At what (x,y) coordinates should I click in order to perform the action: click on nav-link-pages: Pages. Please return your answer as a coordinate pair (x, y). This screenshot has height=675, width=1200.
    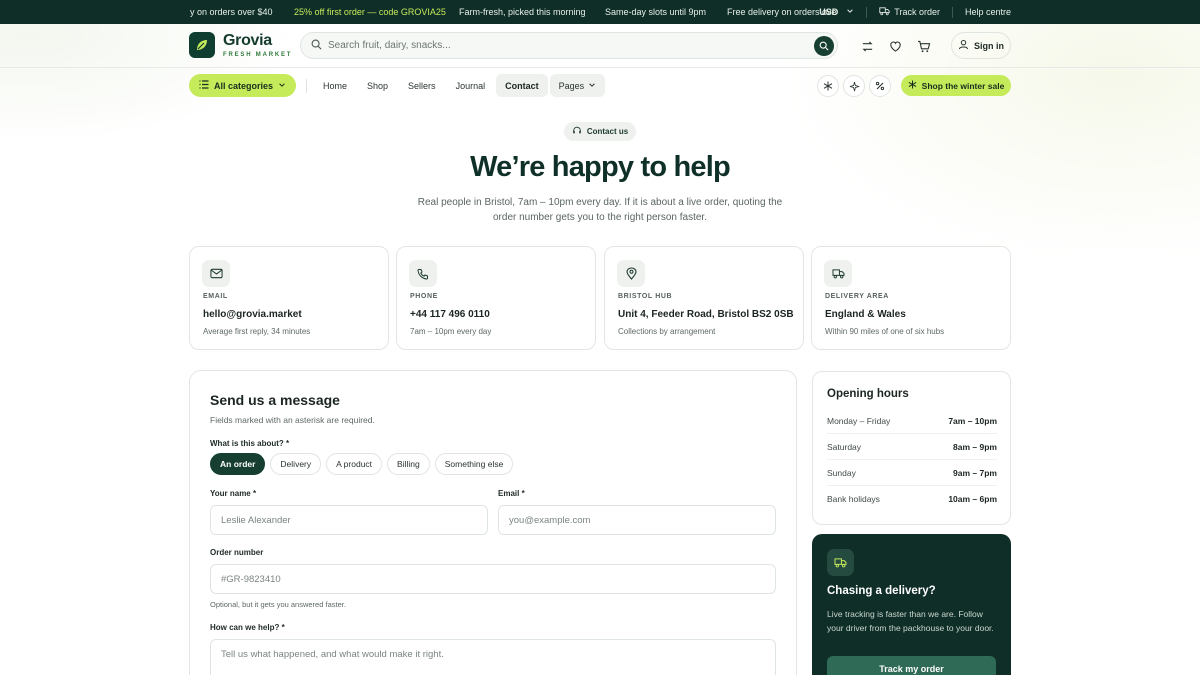
    Looking at the image, I should click on (577, 85).